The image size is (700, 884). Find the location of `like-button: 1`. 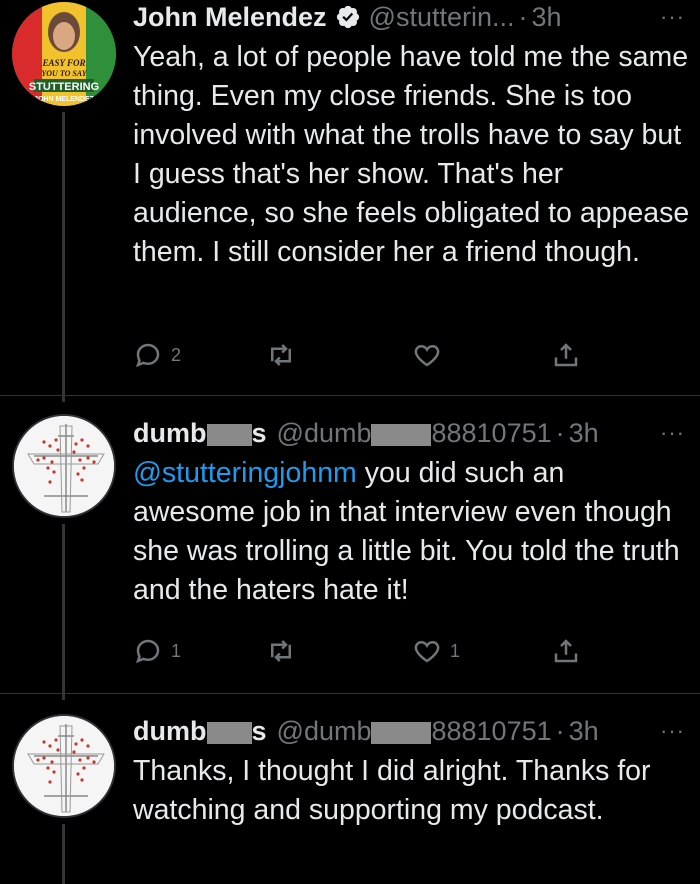

like-button: 1 is located at coordinates (436, 651).